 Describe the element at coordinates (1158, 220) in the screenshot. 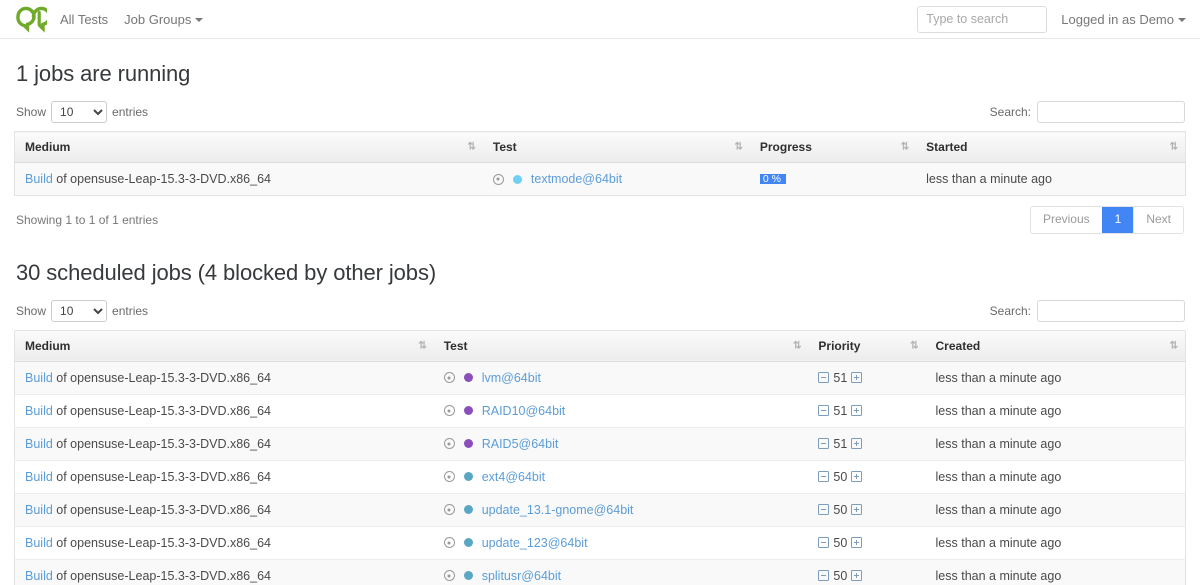

I see `pagination-next: Next` at that location.